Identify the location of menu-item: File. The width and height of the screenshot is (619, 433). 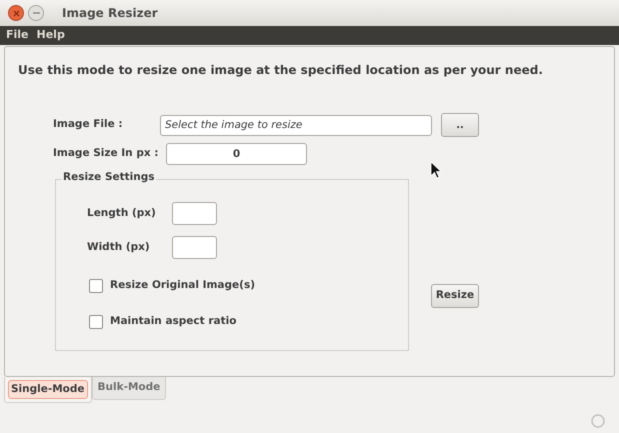
(17, 35).